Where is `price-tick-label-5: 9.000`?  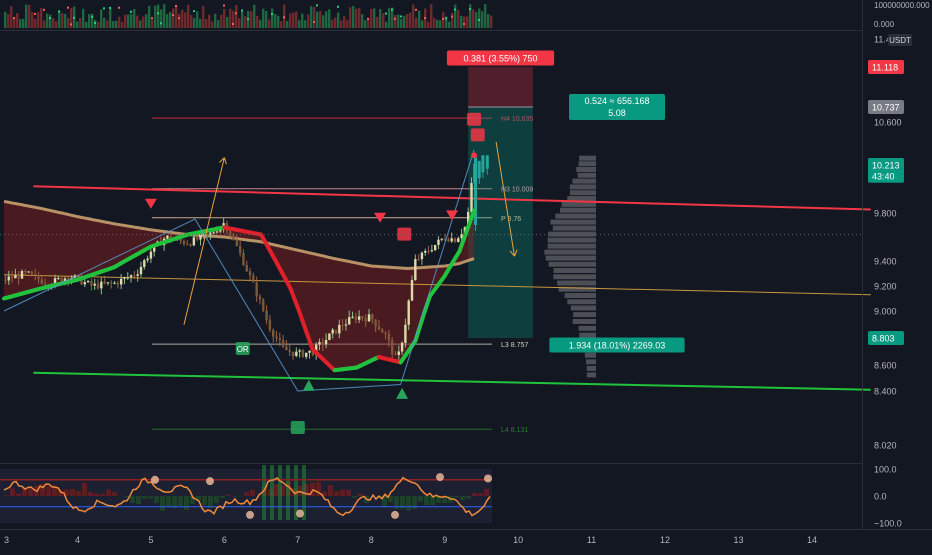
price-tick-label-5: 9.000 is located at coordinates (885, 312).